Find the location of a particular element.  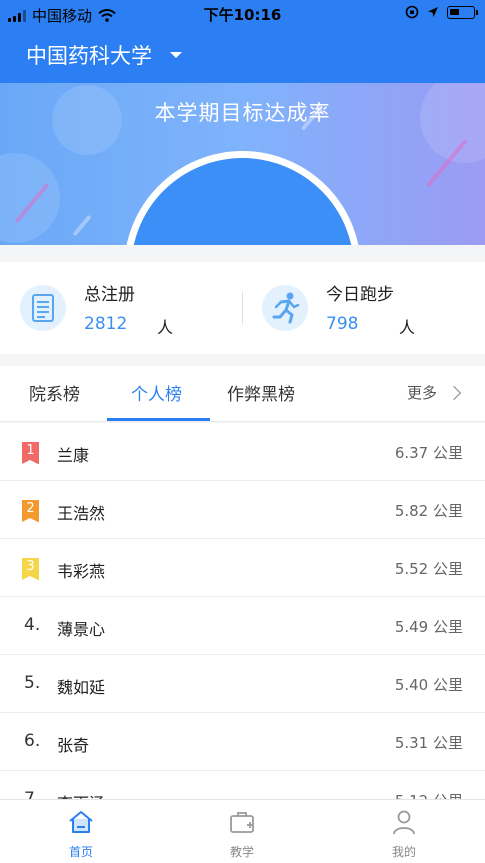

decor-bubble is located at coordinates (30, 198).